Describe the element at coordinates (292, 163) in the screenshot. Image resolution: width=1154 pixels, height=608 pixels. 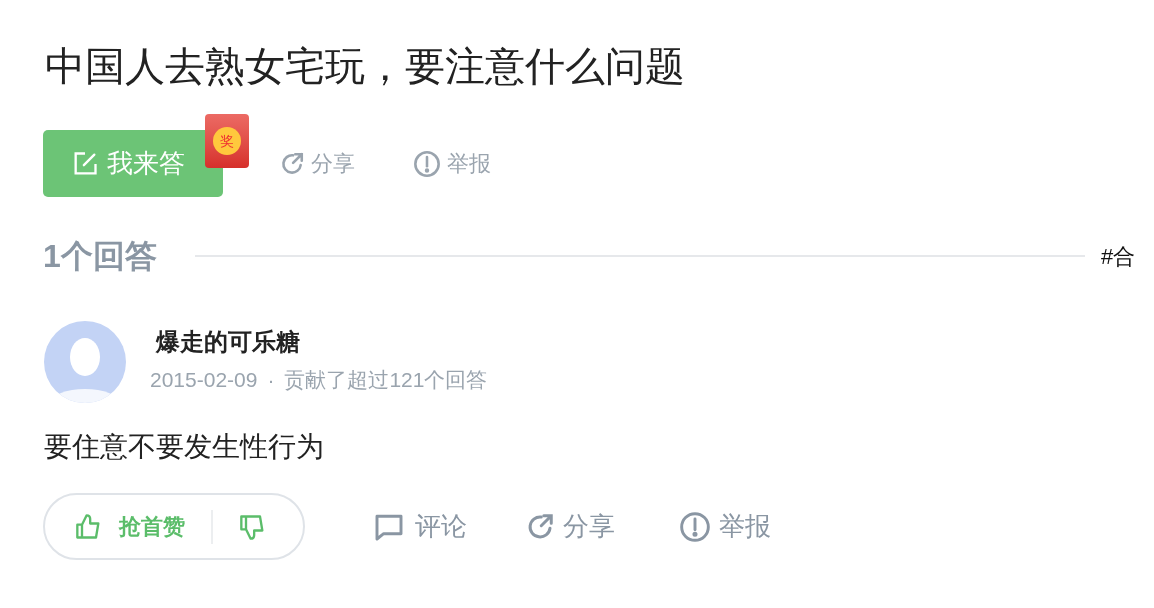
I see `share-icon` at that location.